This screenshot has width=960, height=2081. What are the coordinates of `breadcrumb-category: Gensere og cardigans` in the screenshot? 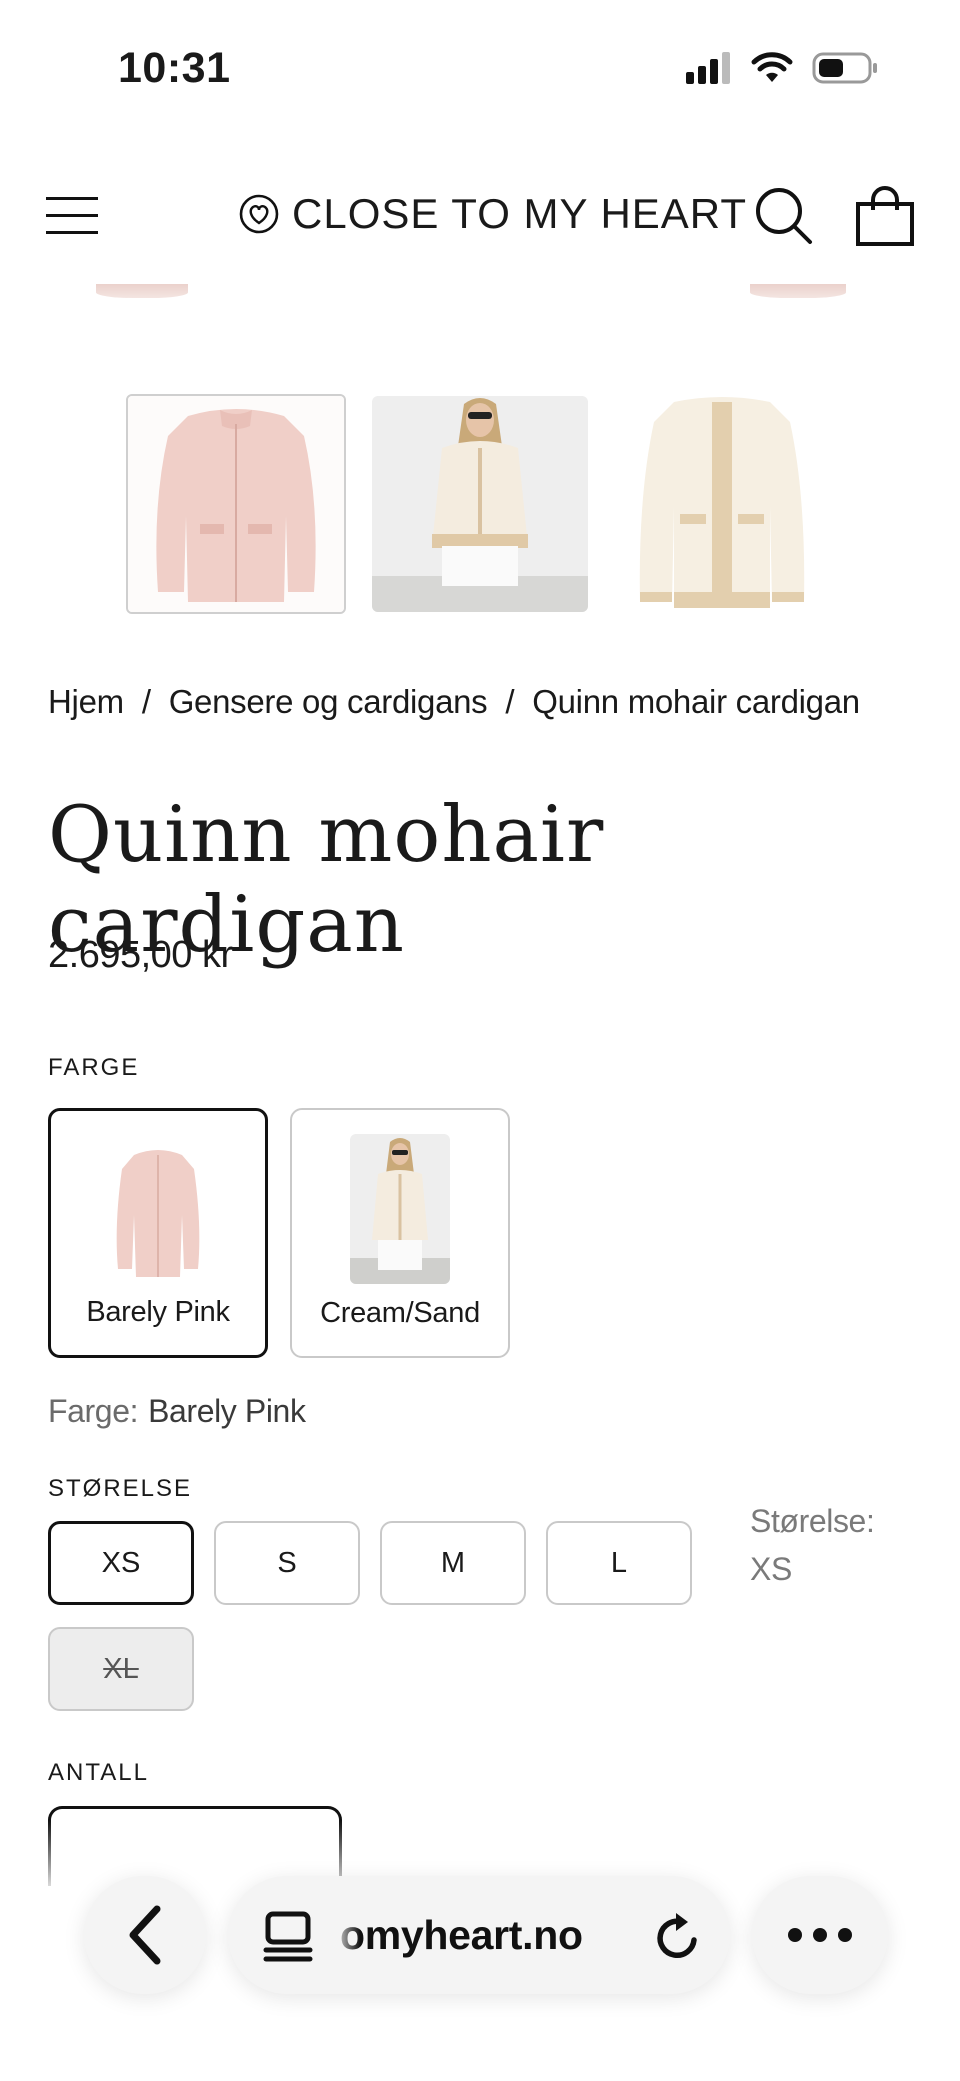 It's located at (328, 702).